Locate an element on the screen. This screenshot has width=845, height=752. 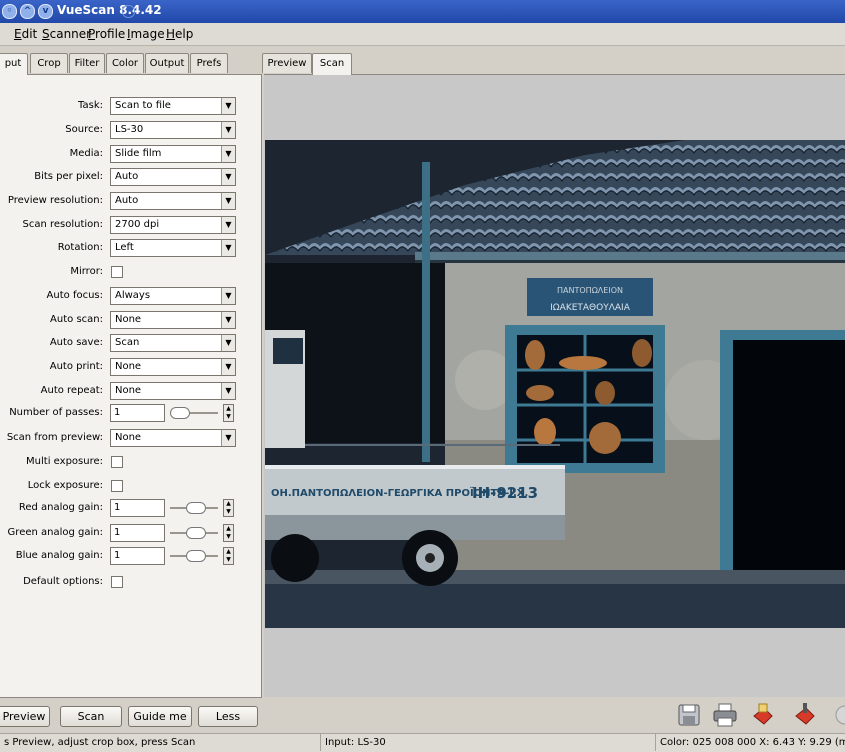
menu-profile: Profile is located at coordinates (106, 34).